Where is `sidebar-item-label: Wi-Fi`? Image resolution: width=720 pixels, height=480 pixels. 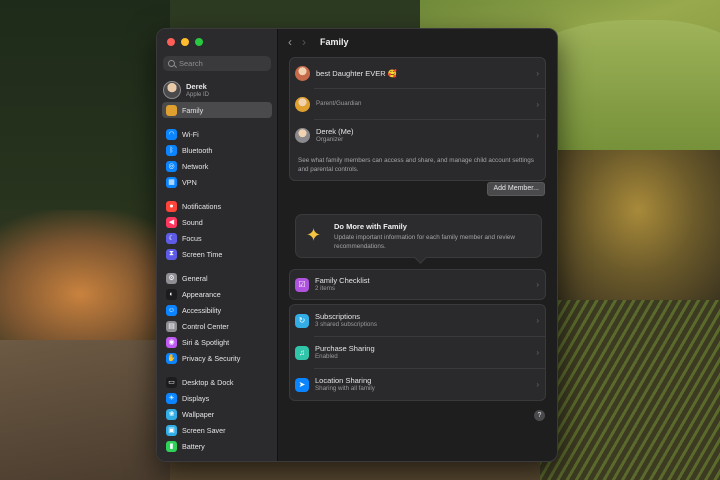
sidebar-item-label: Wi-Fi is located at coordinates (190, 134).